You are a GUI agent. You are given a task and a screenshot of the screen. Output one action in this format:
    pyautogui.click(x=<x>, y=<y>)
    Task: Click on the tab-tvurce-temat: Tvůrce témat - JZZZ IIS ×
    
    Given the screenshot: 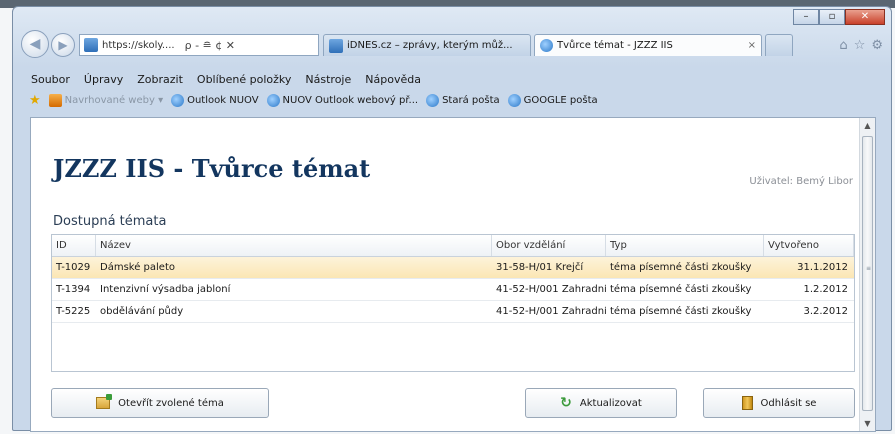 What is the action you would take?
    pyautogui.click(x=648, y=45)
    